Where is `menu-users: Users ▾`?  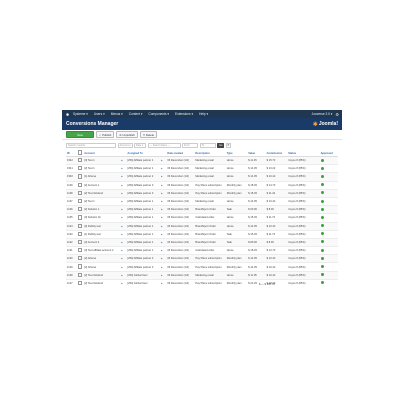 menu-users: Users ▾ is located at coordinates (99, 114).